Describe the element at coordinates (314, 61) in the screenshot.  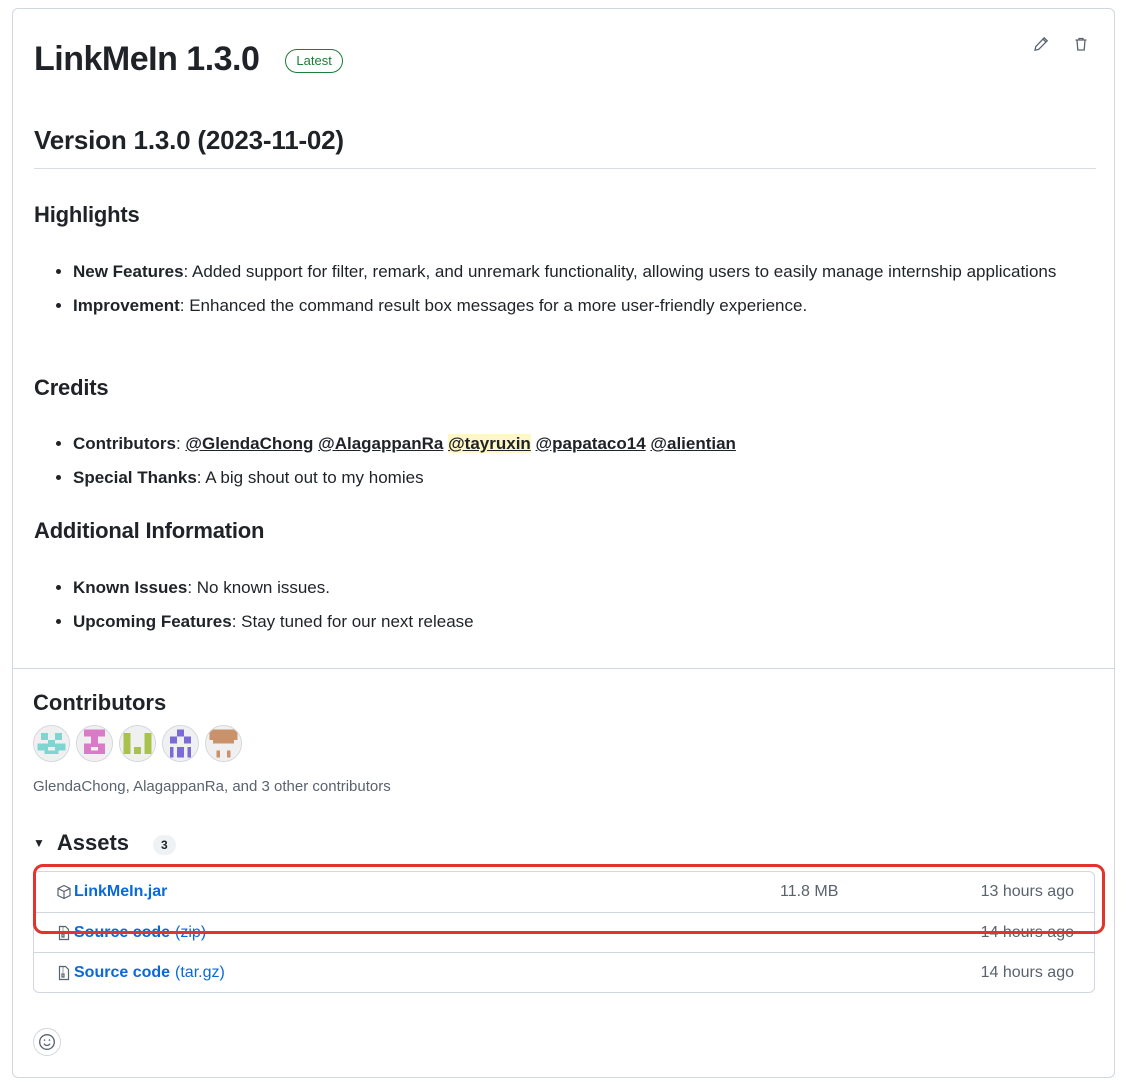
I see `latest-badge: Latest` at that location.